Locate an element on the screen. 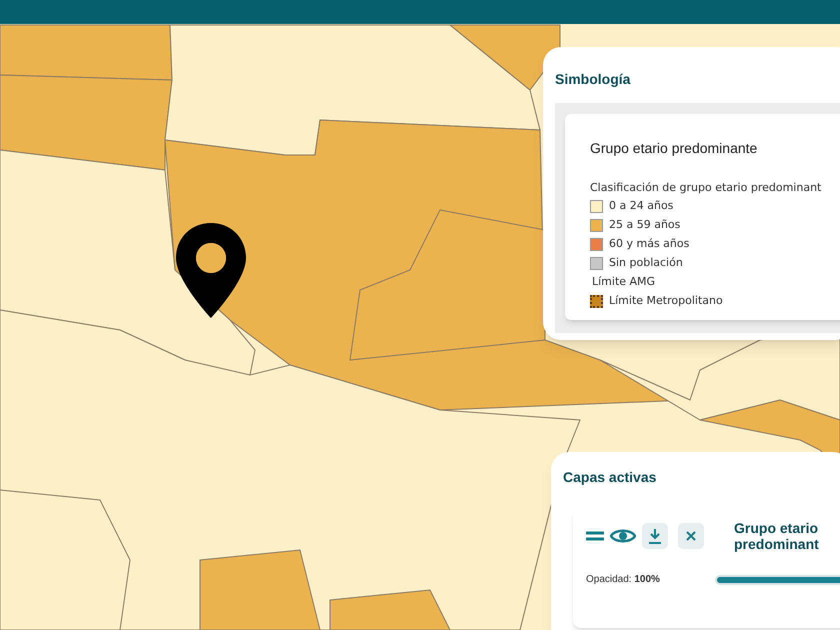 This screenshot has width=840, height=630. legend-label: Sin población is located at coordinates (646, 262).